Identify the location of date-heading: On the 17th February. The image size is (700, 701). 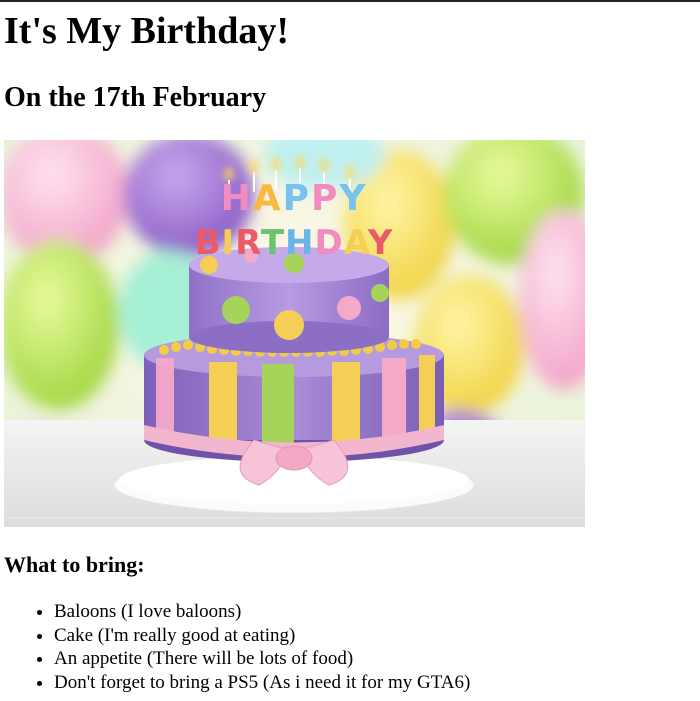
(135, 97).